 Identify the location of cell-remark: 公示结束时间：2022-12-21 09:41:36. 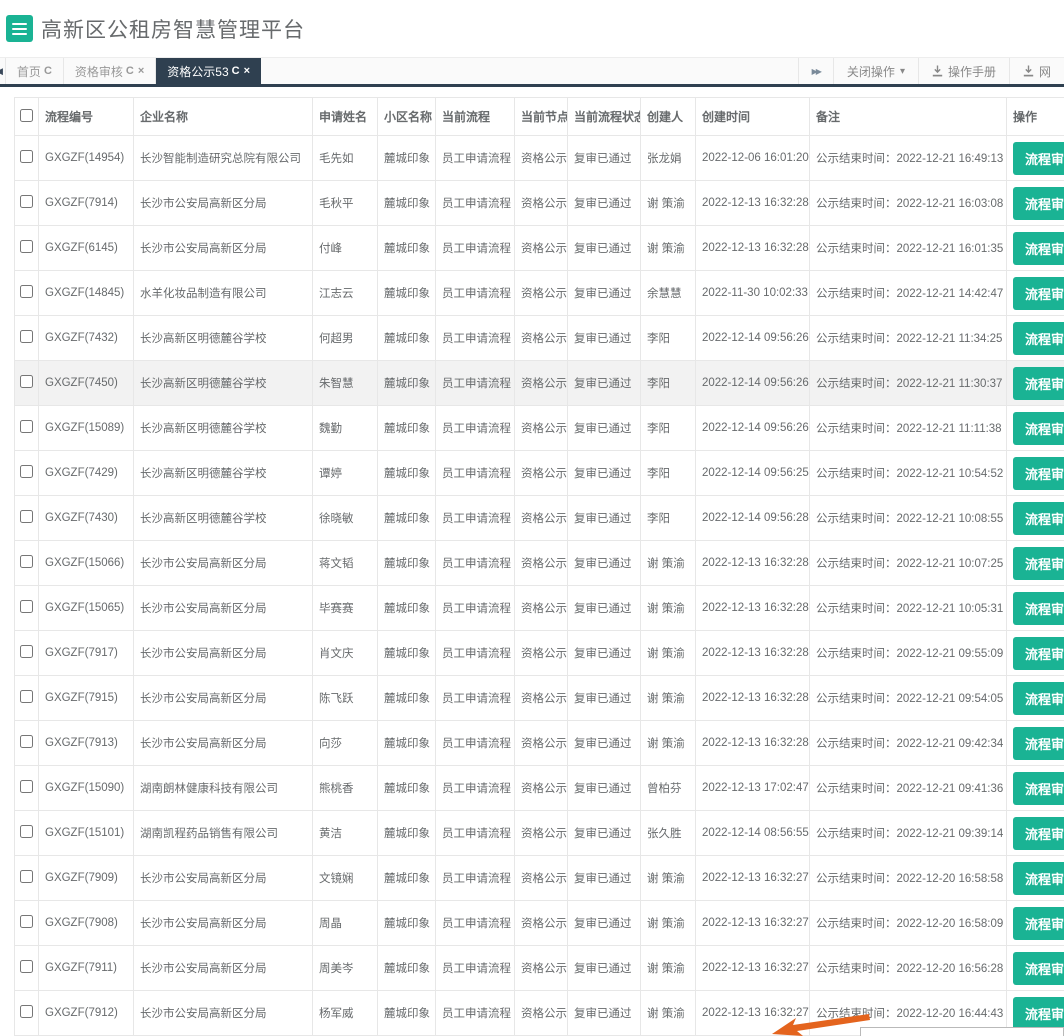
(908, 788).